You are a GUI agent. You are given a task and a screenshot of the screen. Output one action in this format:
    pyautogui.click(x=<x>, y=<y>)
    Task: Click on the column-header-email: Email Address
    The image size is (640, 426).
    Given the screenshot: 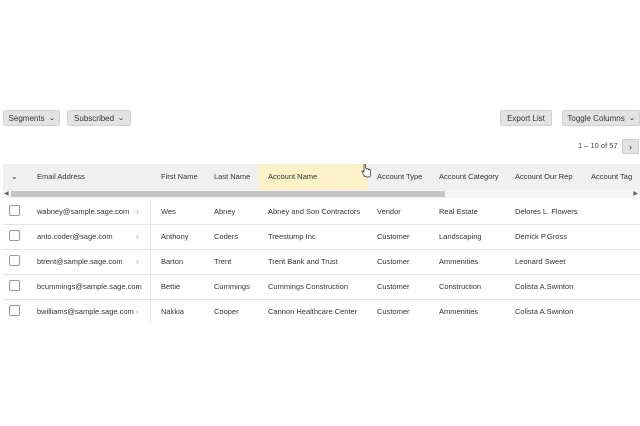 What is the action you would take?
    pyautogui.click(x=61, y=177)
    